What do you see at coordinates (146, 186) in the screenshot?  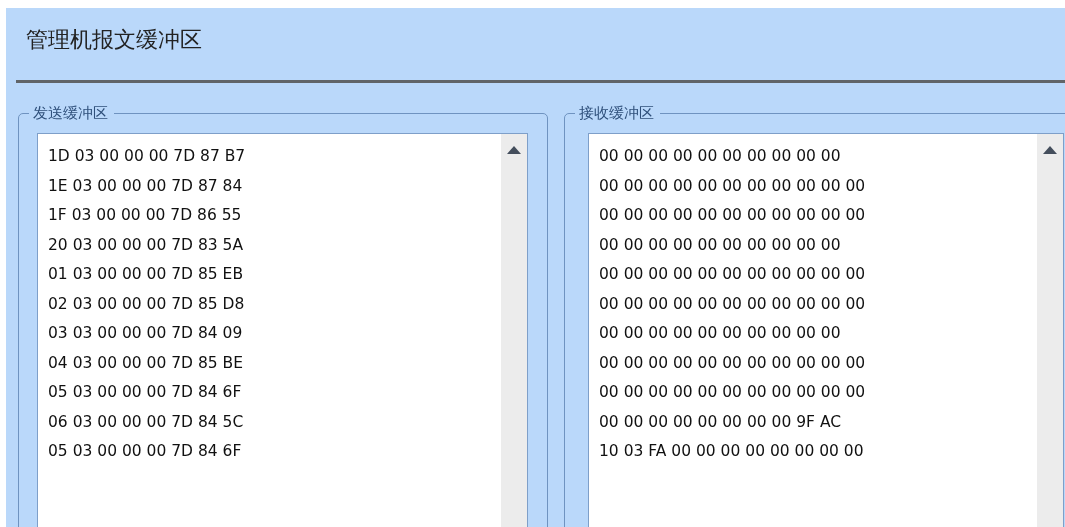 I see `hex-line: 1E 03 00 00 00 7D 87 84` at bounding box center [146, 186].